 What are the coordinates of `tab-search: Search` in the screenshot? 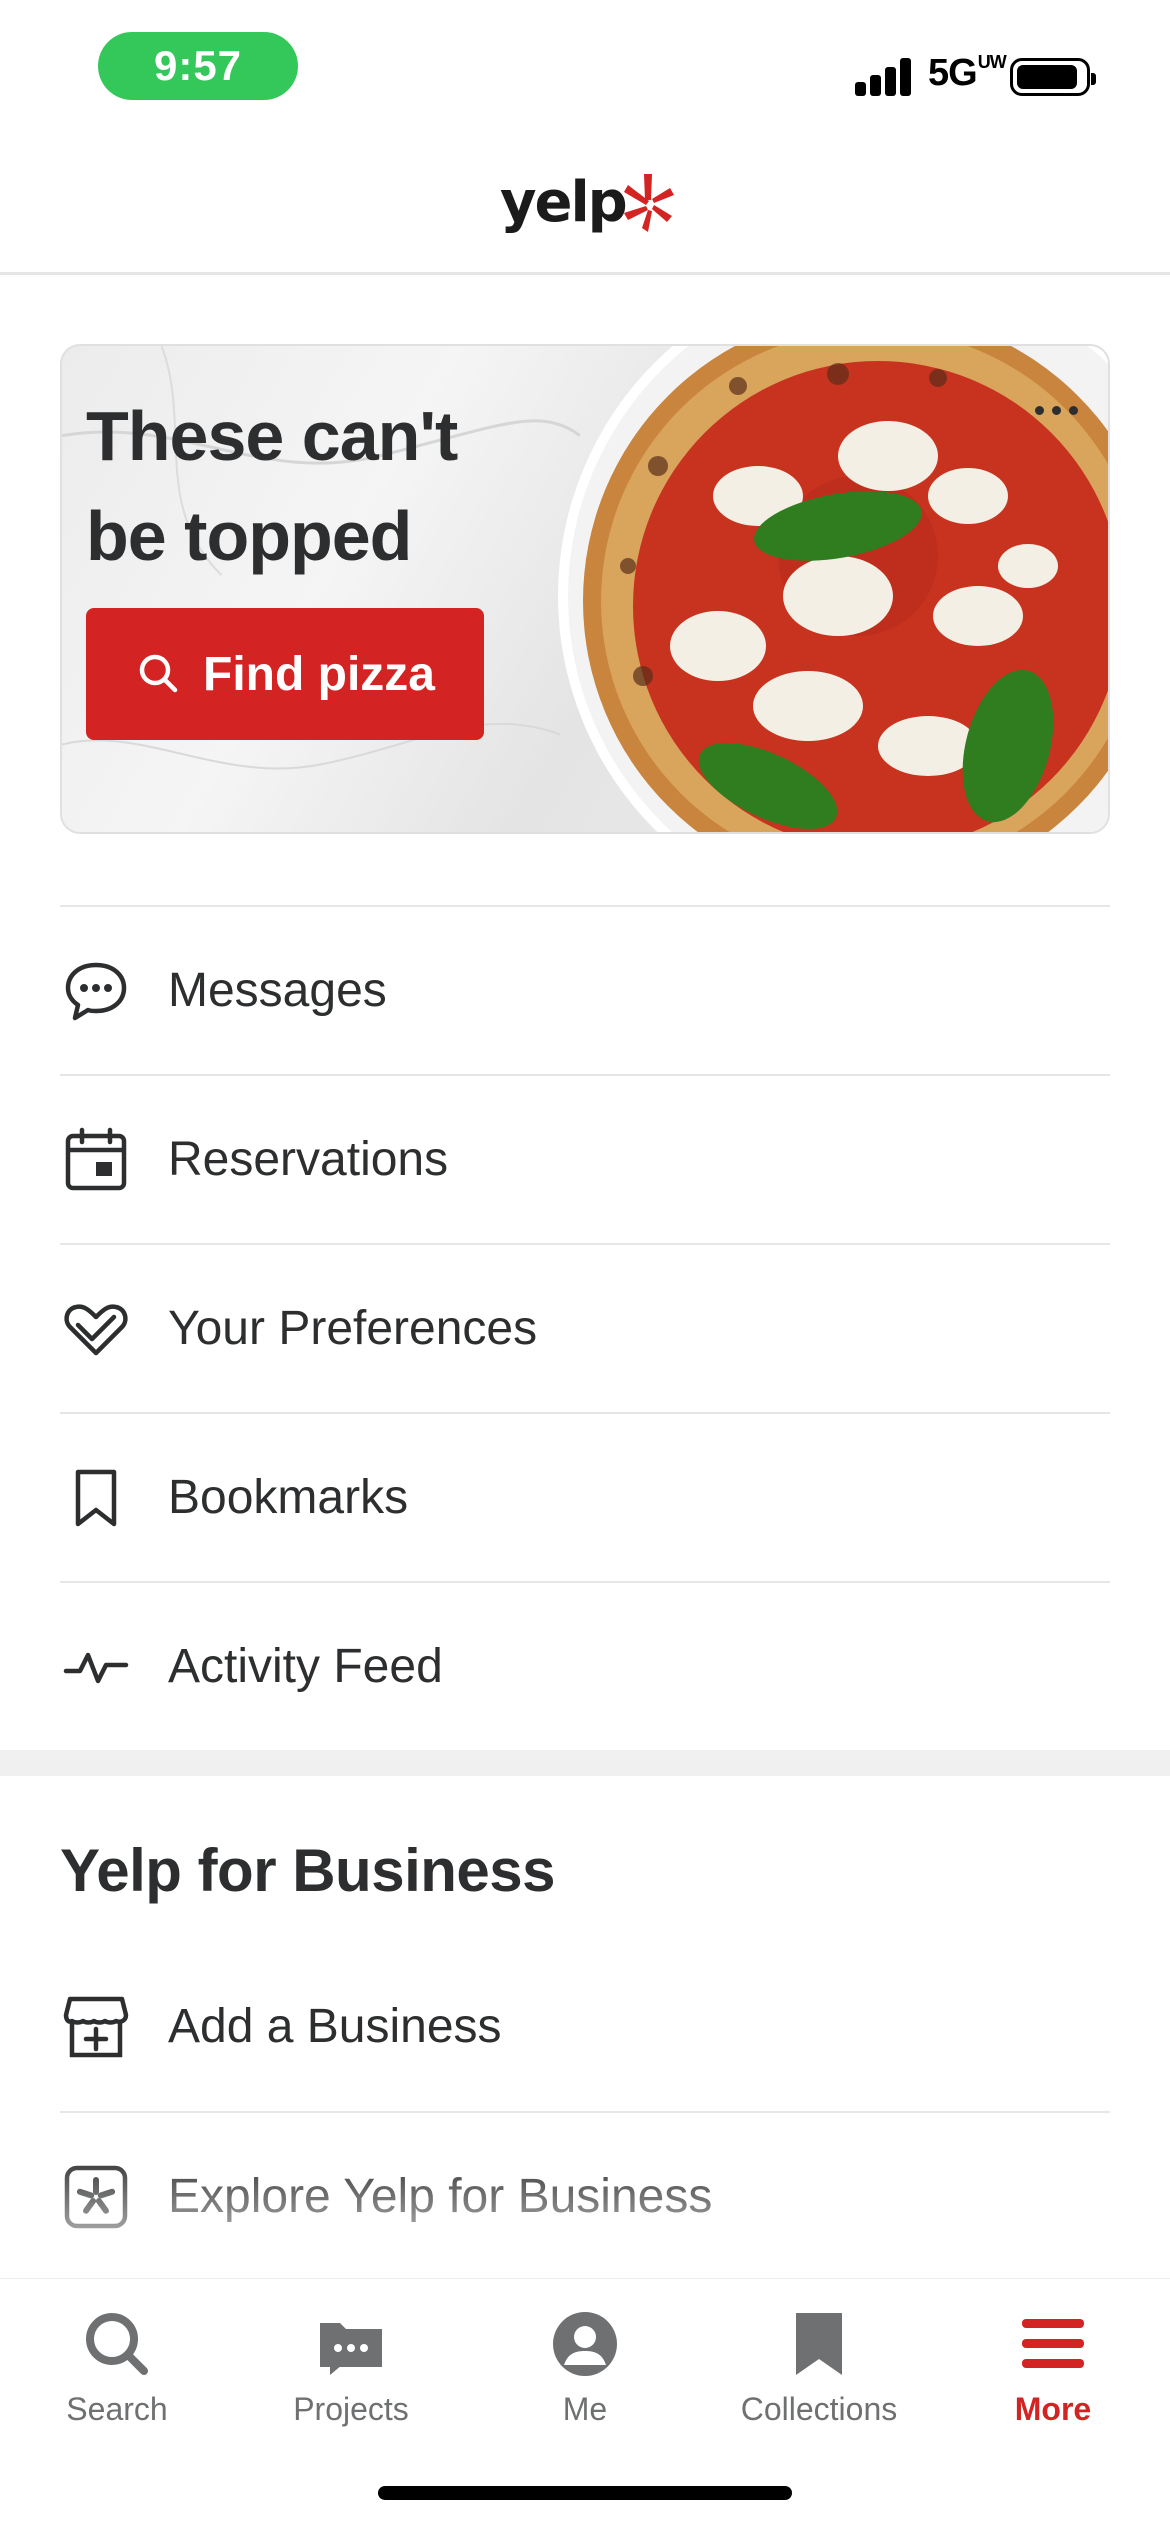 It's located at (117, 2368).